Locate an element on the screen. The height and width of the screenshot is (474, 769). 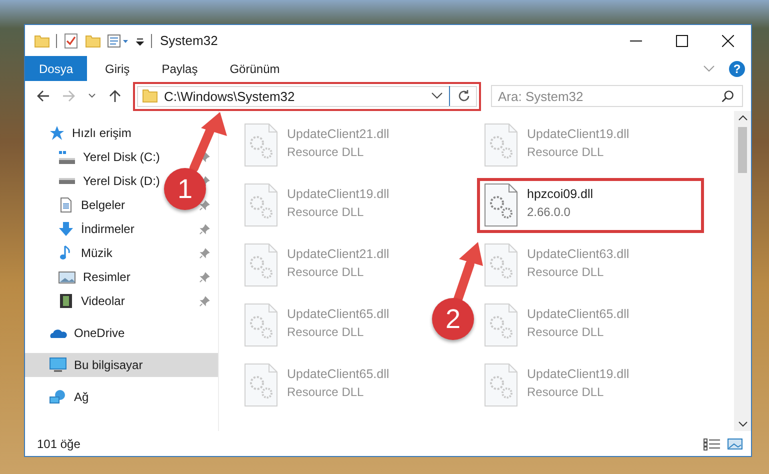
checklist-icon is located at coordinates (71, 40).